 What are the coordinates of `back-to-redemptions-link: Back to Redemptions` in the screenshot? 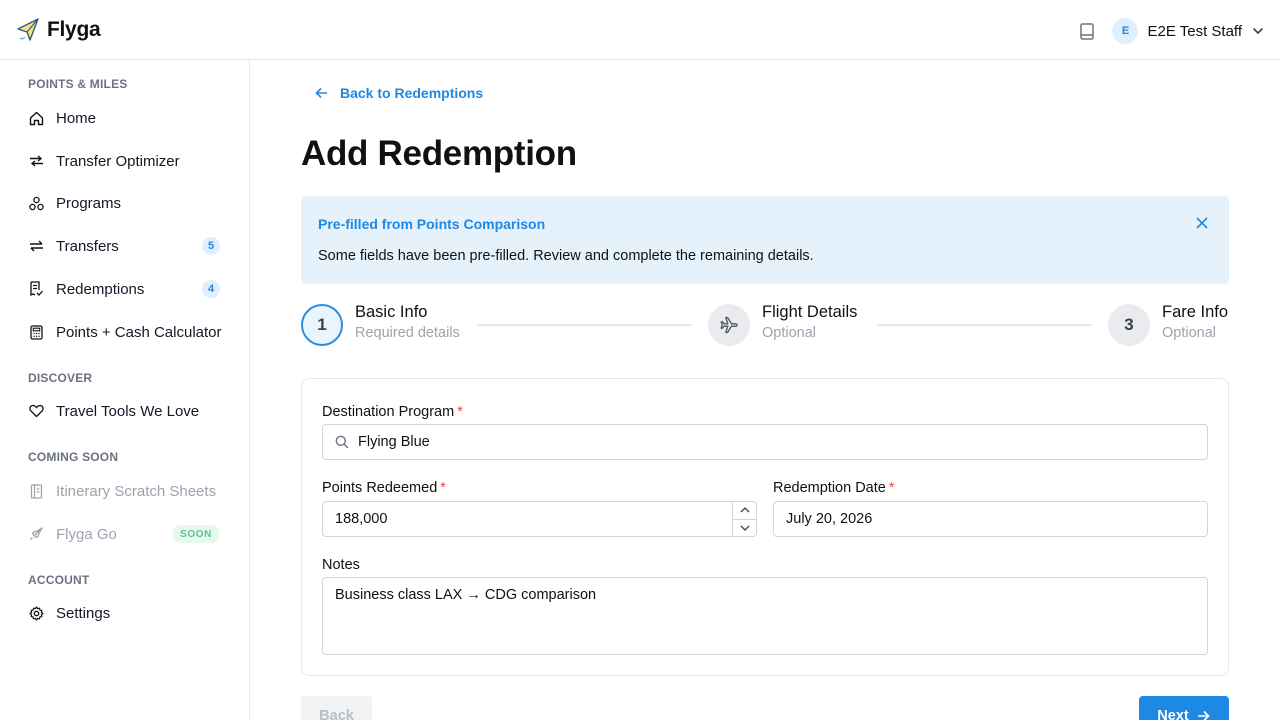 It's located at (399, 93).